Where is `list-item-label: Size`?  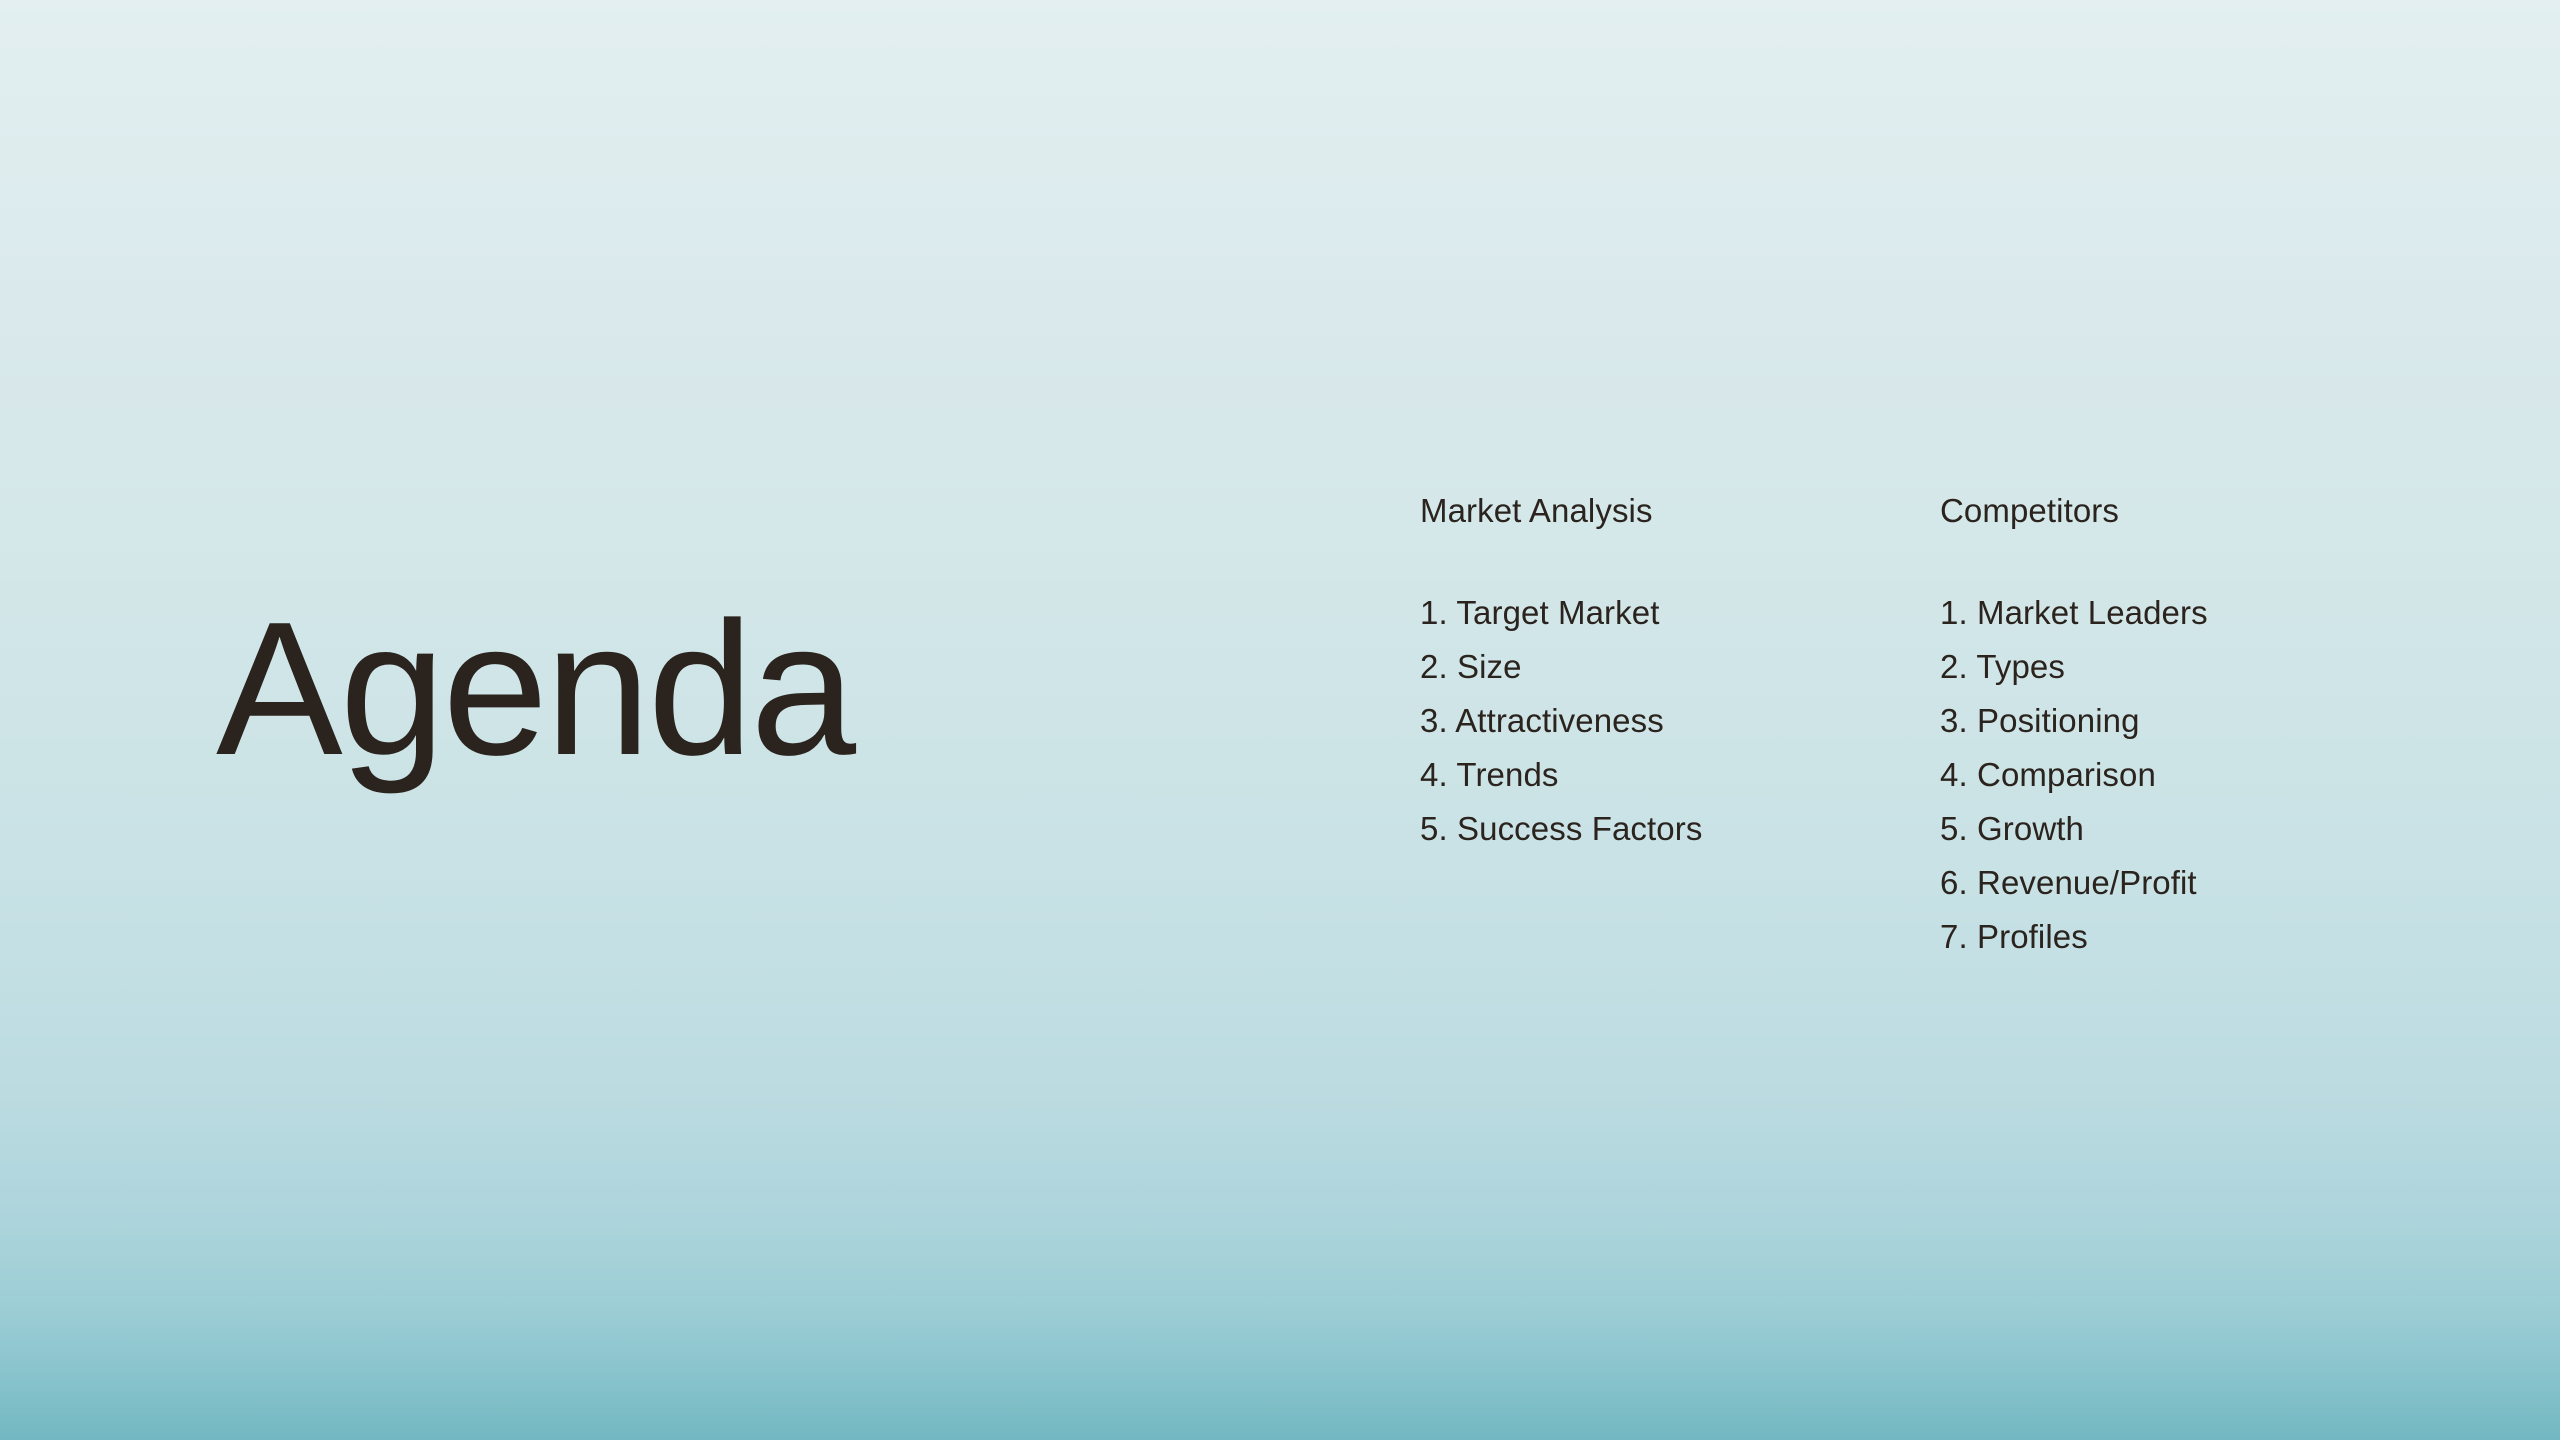 list-item-label: Size is located at coordinates (1489, 666).